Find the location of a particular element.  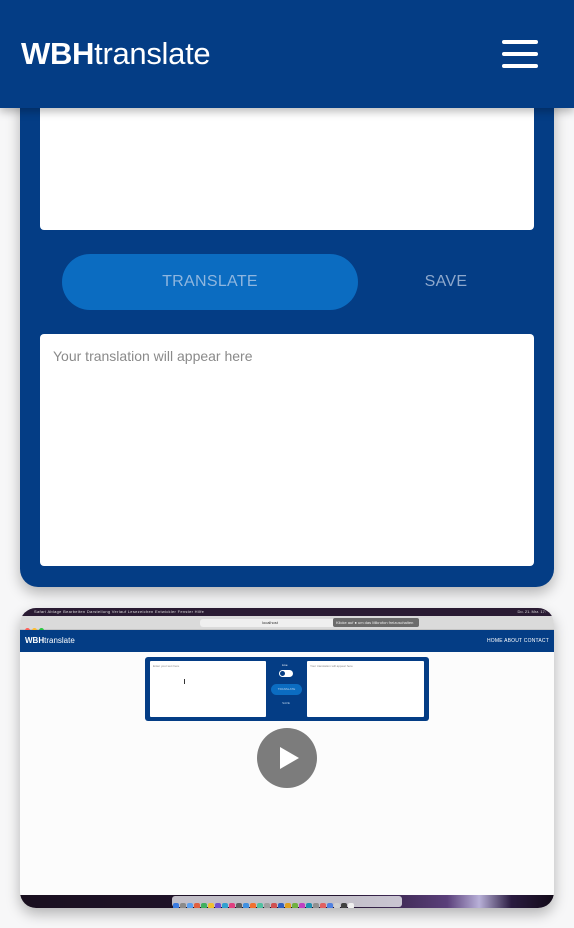

video-site-navbar: WBHtranslate HOME ABOUT CONTACT is located at coordinates (287, 641).